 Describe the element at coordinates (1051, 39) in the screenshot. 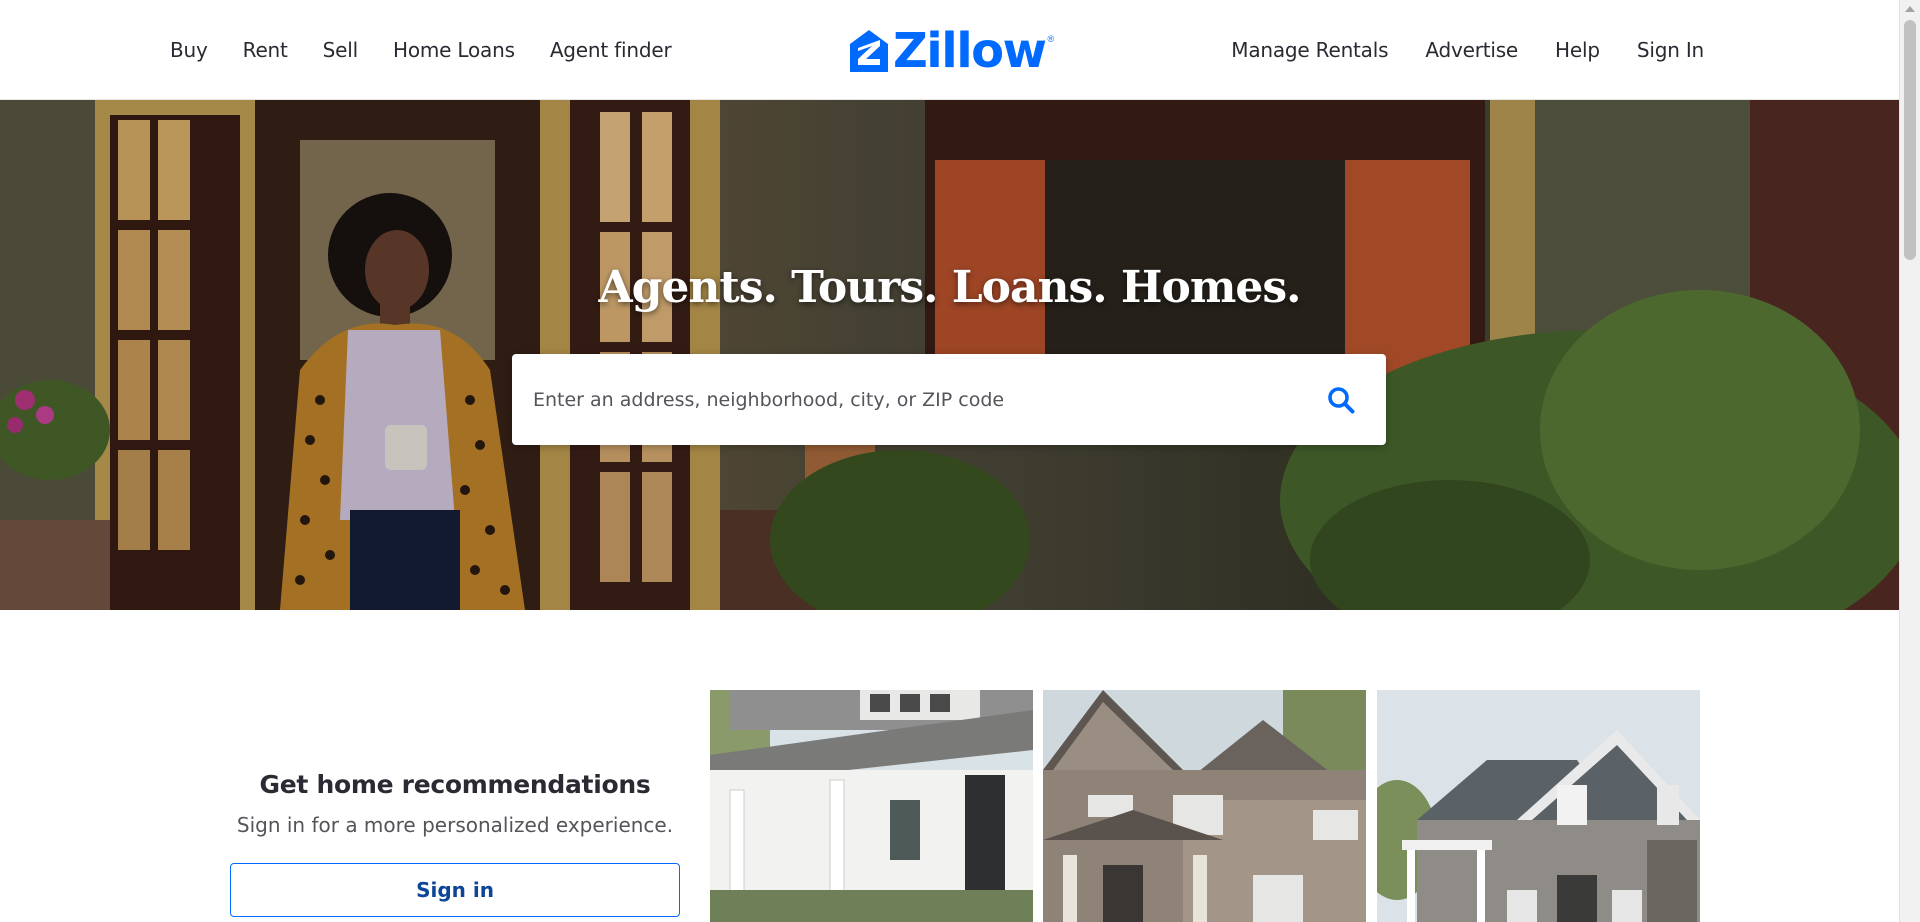

I see `logo-registered-mark: ®` at that location.